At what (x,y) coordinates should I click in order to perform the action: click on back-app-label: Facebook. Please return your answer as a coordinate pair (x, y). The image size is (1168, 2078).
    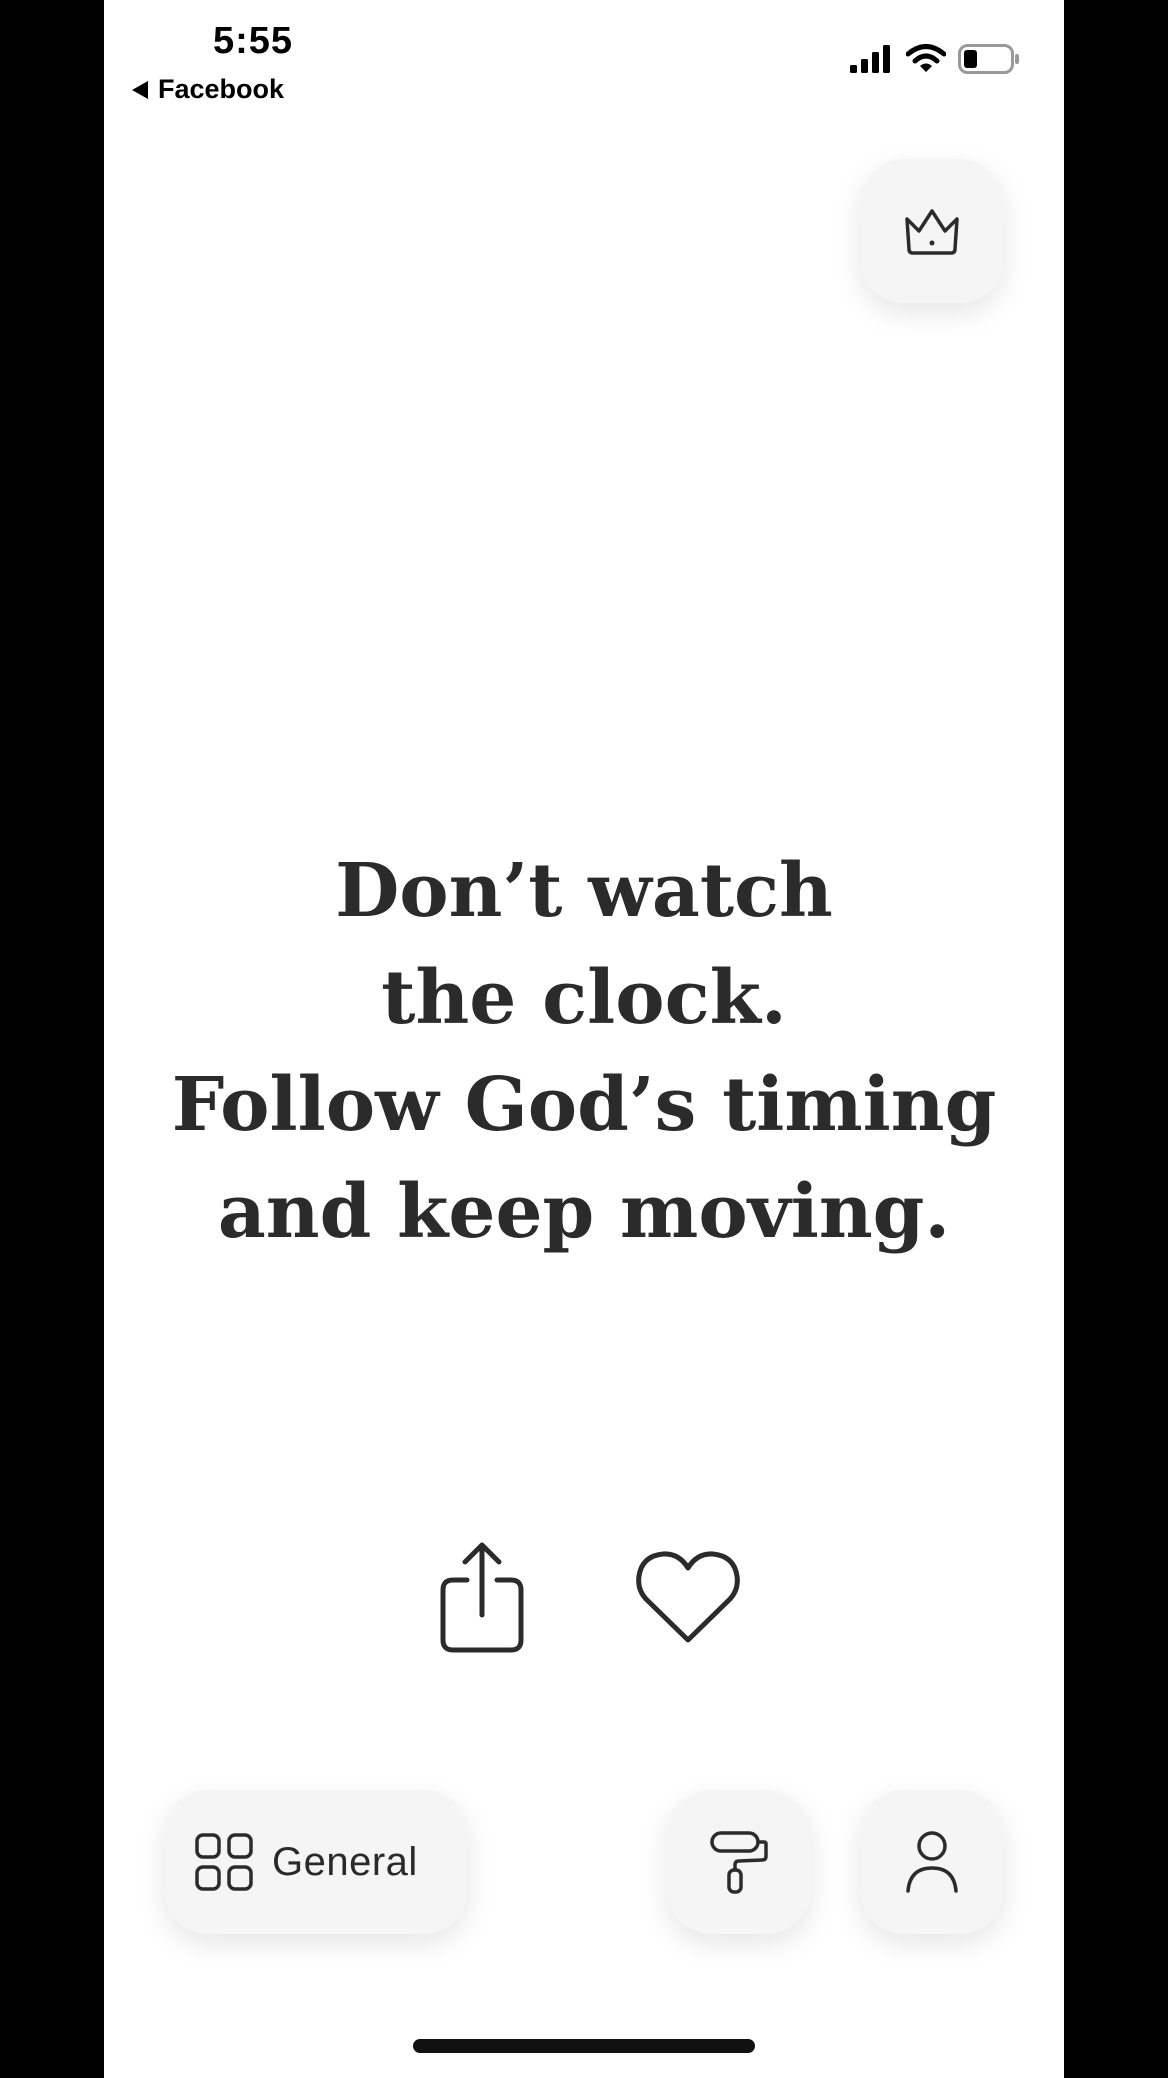
    Looking at the image, I should click on (221, 89).